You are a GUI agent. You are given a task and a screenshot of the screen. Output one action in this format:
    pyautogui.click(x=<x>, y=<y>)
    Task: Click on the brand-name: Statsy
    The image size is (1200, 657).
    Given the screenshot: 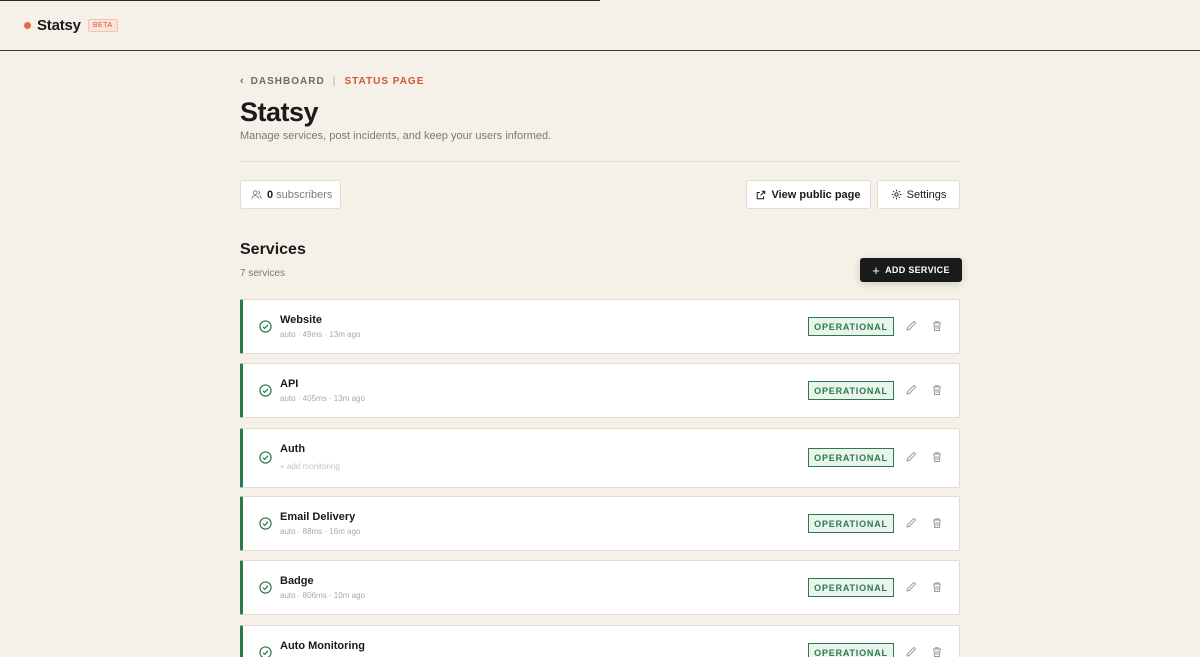 What is the action you would take?
    pyautogui.click(x=59, y=25)
    